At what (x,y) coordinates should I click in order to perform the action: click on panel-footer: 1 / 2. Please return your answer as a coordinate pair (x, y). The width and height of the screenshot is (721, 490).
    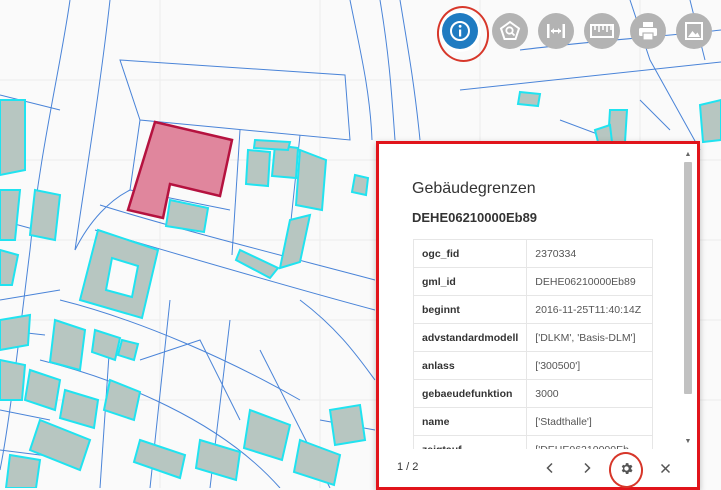
    Looking at the image, I should click on (538, 468).